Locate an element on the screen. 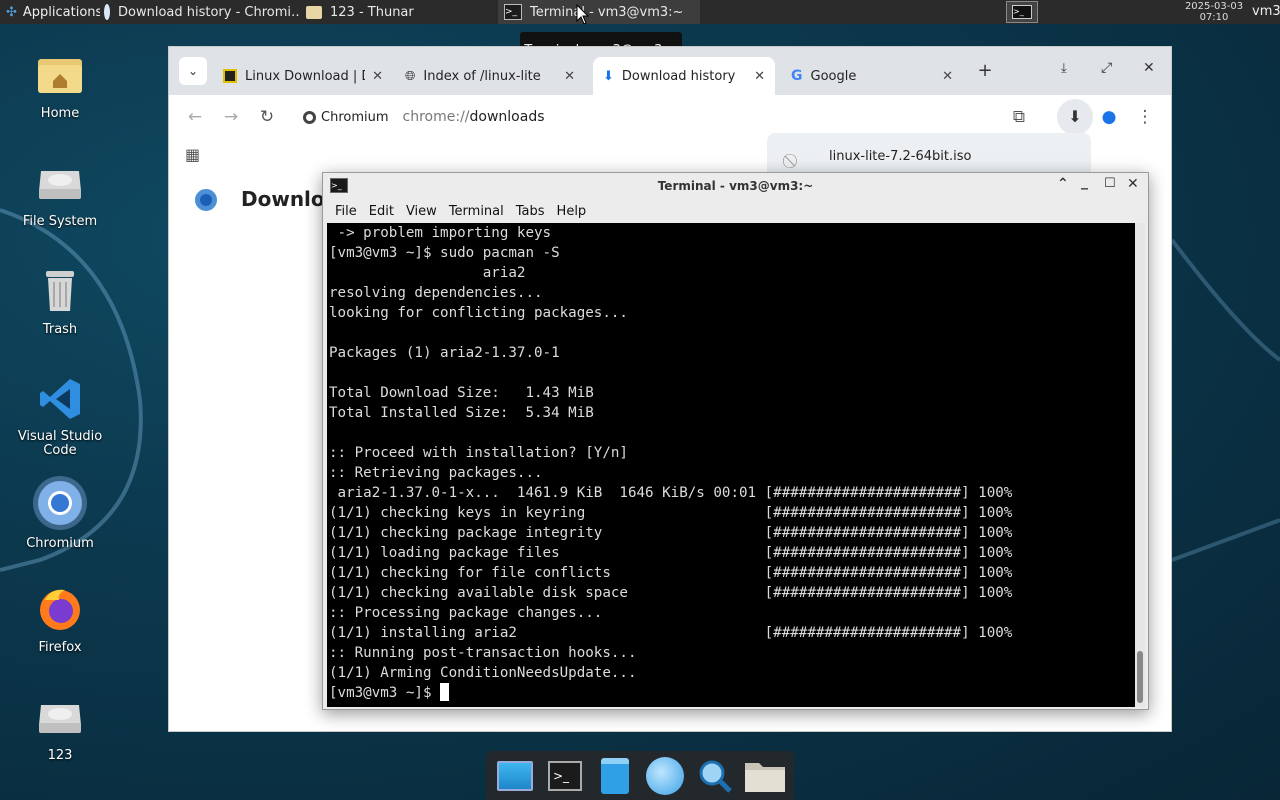  menu-tabs: Tabs is located at coordinates (530, 211).